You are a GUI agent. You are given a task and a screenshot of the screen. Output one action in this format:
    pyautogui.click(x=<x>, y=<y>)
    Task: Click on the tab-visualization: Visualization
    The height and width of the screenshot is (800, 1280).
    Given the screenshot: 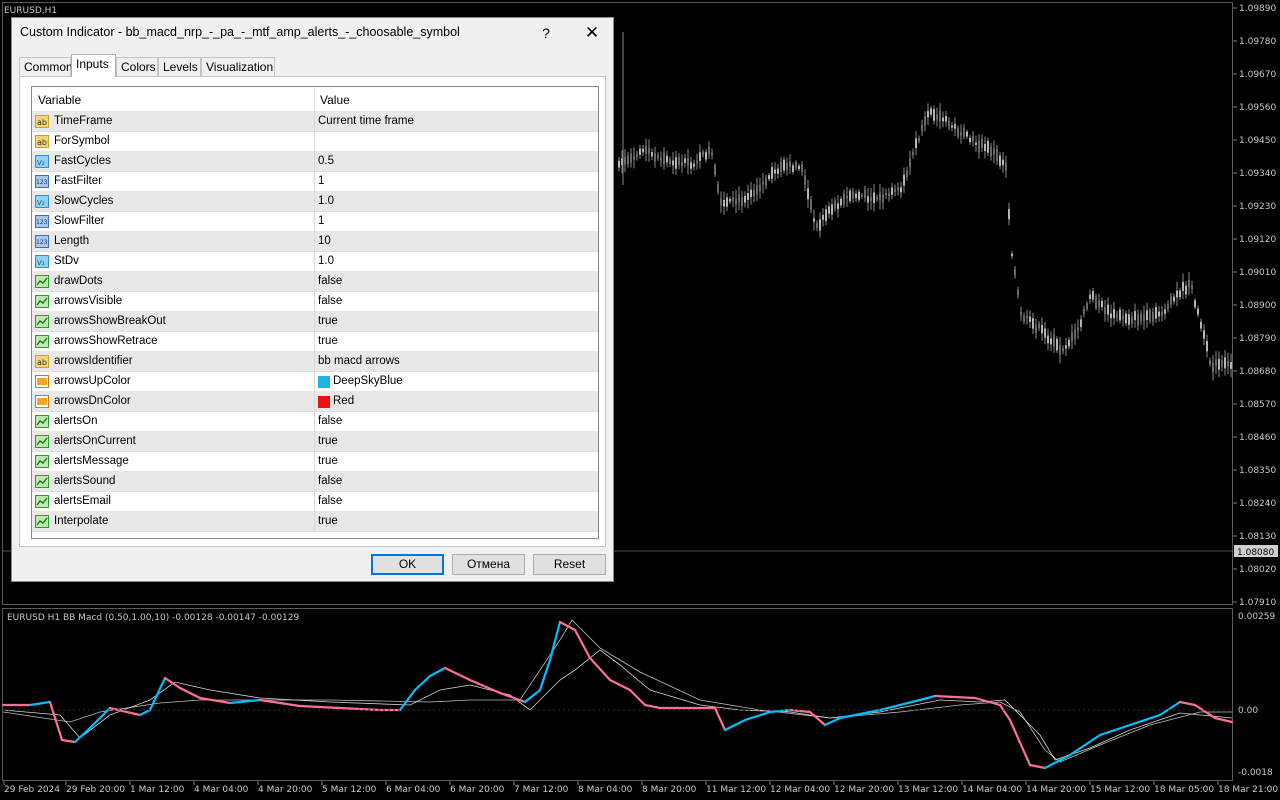 What is the action you would take?
    pyautogui.click(x=238, y=66)
    